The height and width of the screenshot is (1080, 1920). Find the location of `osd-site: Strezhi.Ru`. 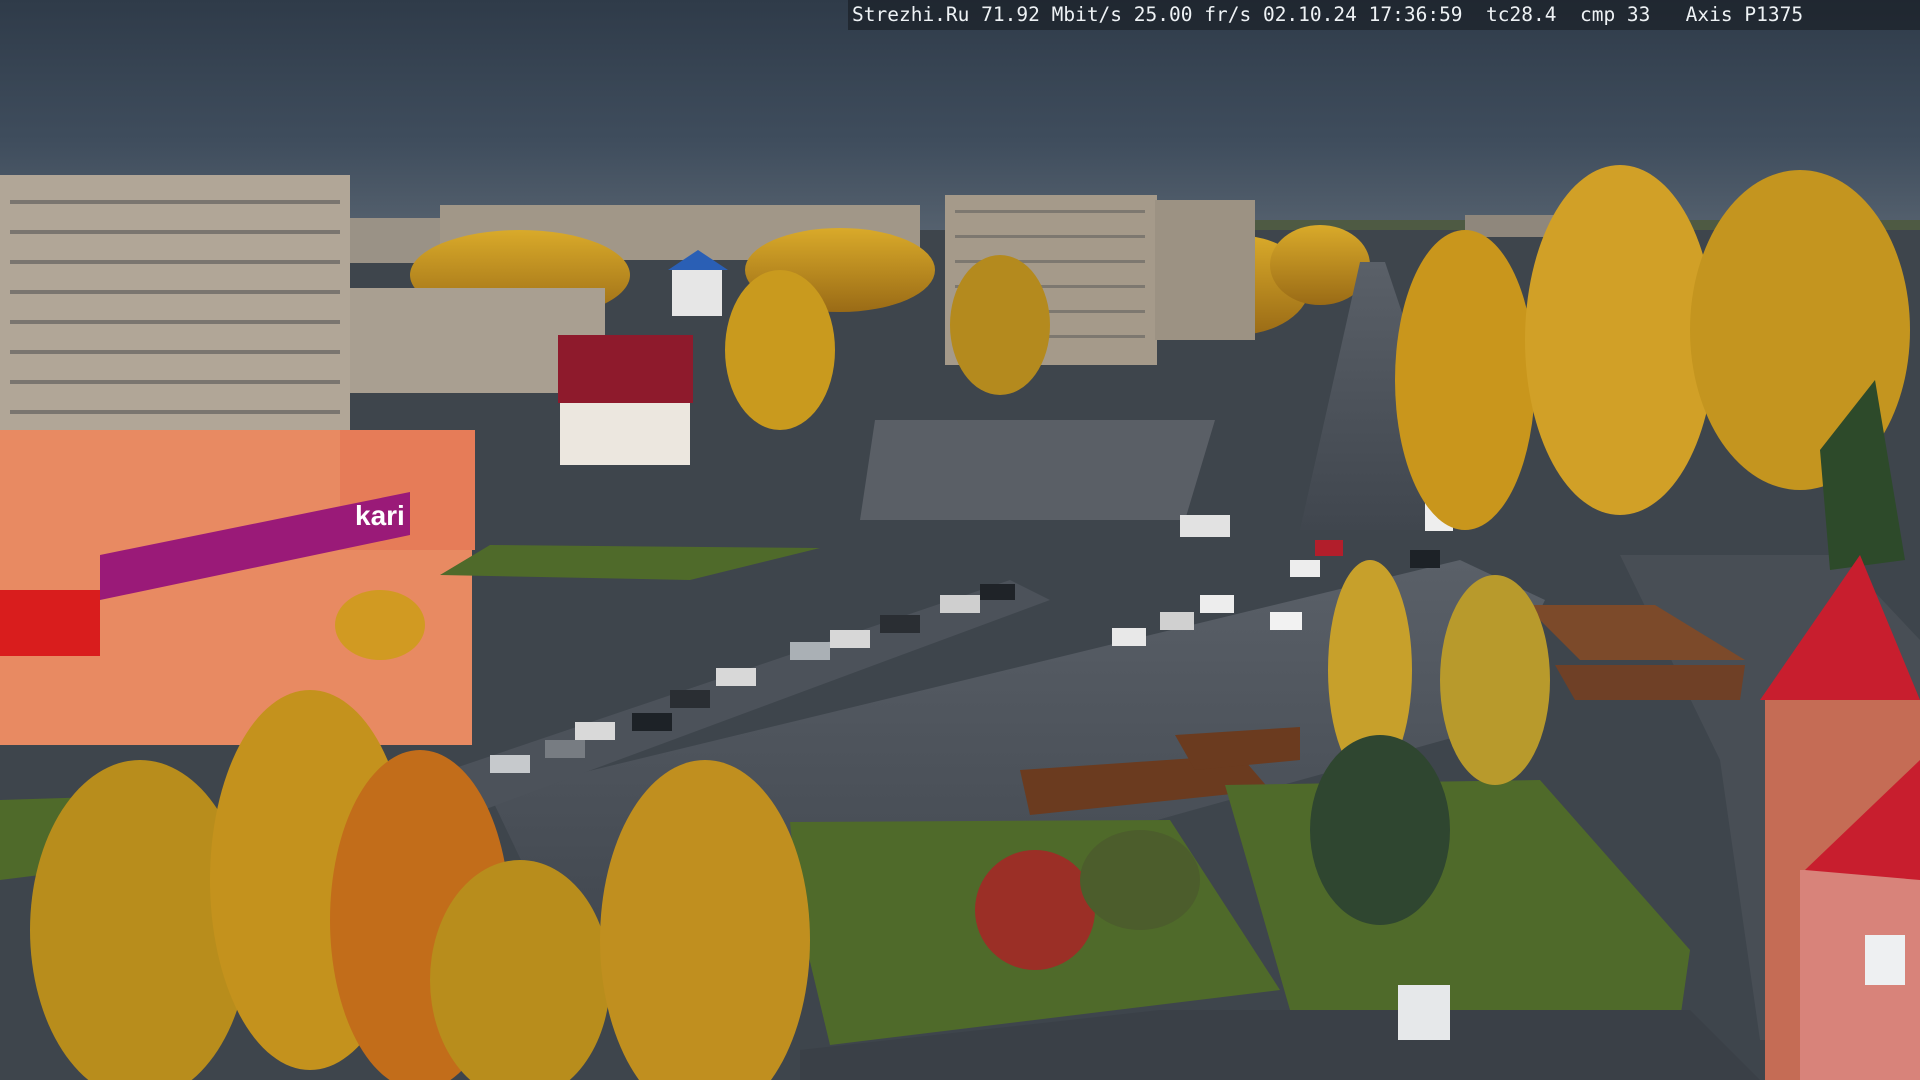

osd-site: Strezhi.Ru is located at coordinates (911, 14).